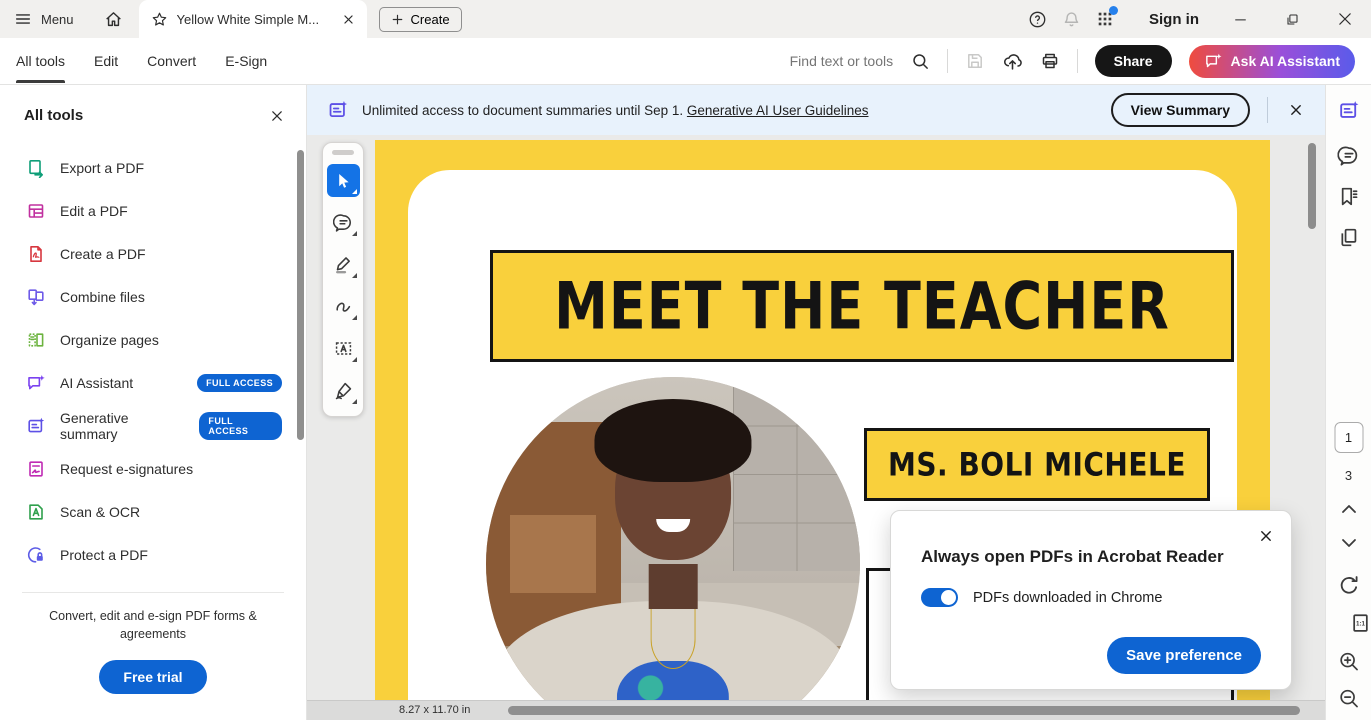 This screenshot has width=1371, height=720. Describe the element at coordinates (1348, 585) in the screenshot. I see `rotate-page-button` at that location.